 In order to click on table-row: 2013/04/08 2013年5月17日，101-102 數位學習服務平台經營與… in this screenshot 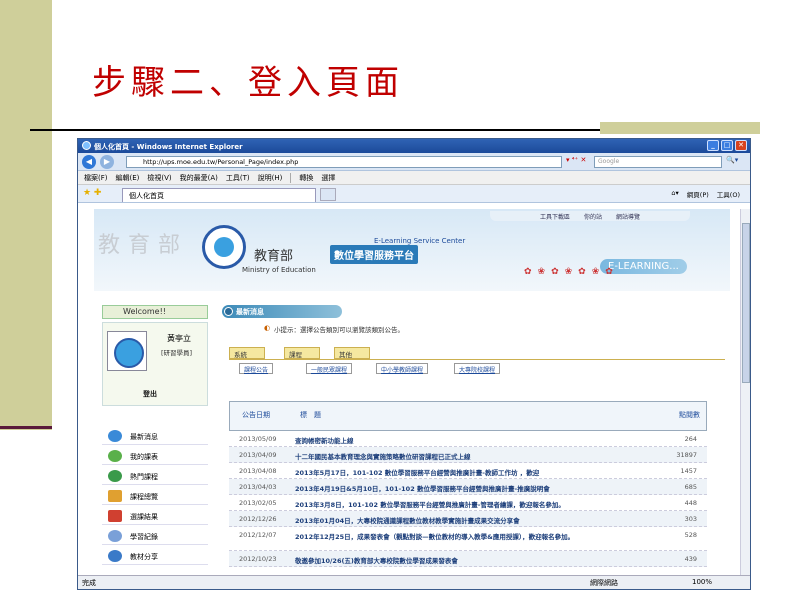, I will do `click(468, 471)`.